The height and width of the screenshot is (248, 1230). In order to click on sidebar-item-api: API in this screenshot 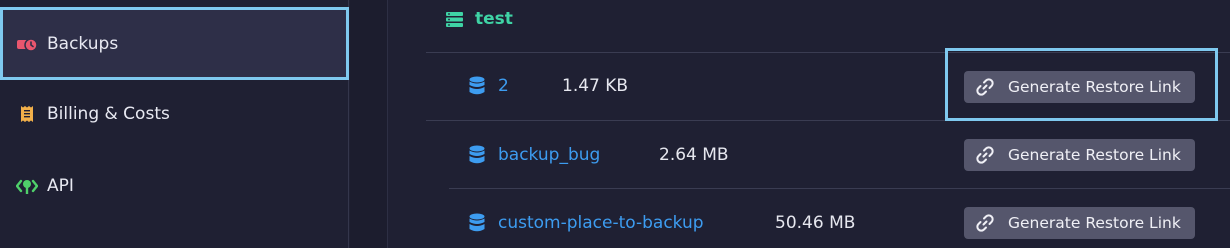, I will do `click(174, 186)`.